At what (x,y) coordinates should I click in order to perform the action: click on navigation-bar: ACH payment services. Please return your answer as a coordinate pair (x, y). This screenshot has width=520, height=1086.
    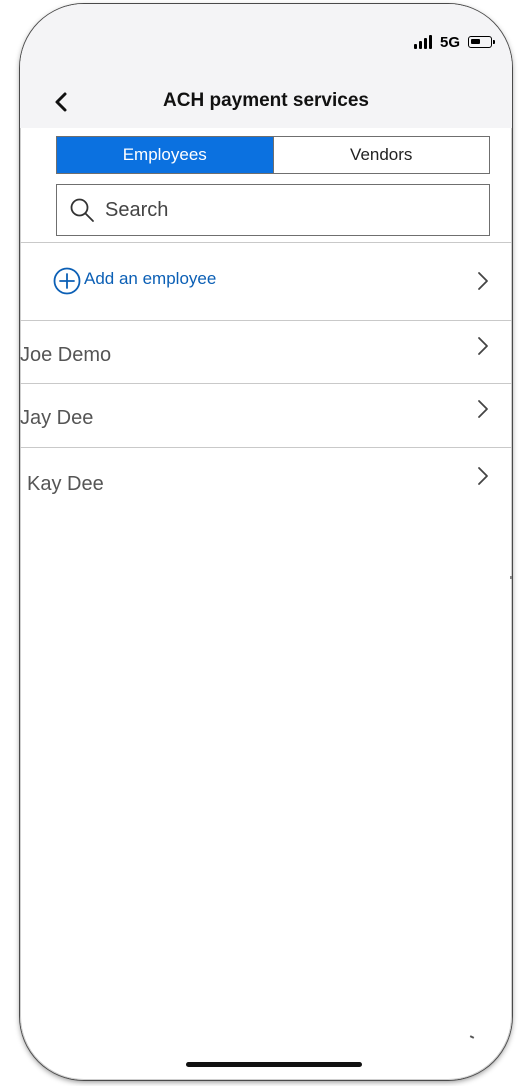
    Looking at the image, I should click on (266, 103).